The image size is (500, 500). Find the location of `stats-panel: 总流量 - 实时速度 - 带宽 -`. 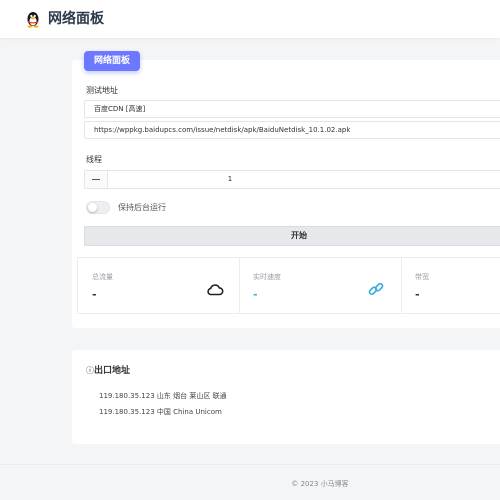

stats-panel: 总流量 - 实时速度 - 带宽 - is located at coordinates (288, 285).